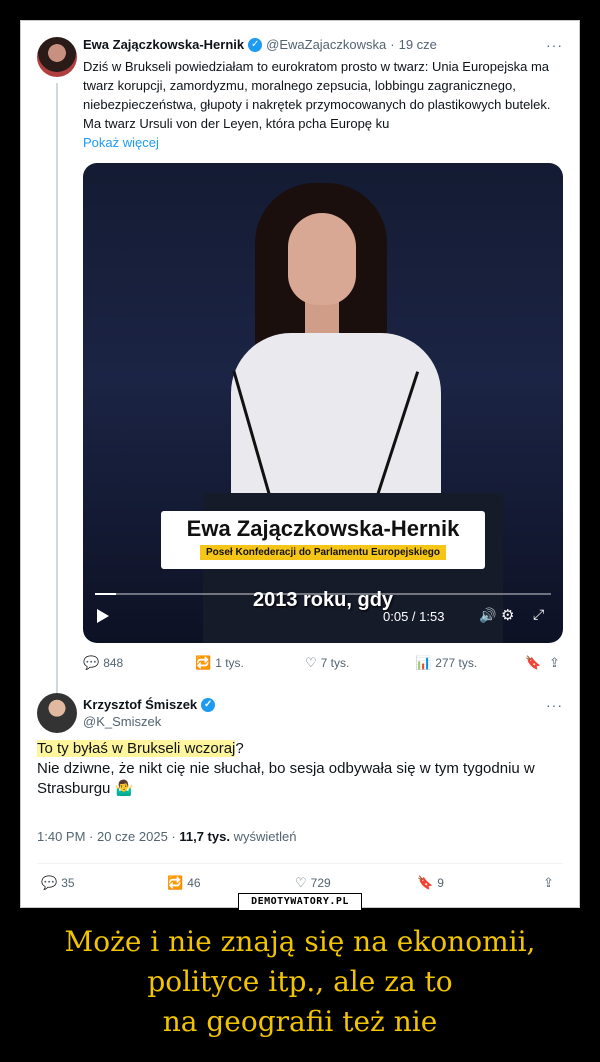 Image resolution: width=600 pixels, height=1062 pixels. What do you see at coordinates (322, 259) in the screenshot?
I see `speaker-face` at bounding box center [322, 259].